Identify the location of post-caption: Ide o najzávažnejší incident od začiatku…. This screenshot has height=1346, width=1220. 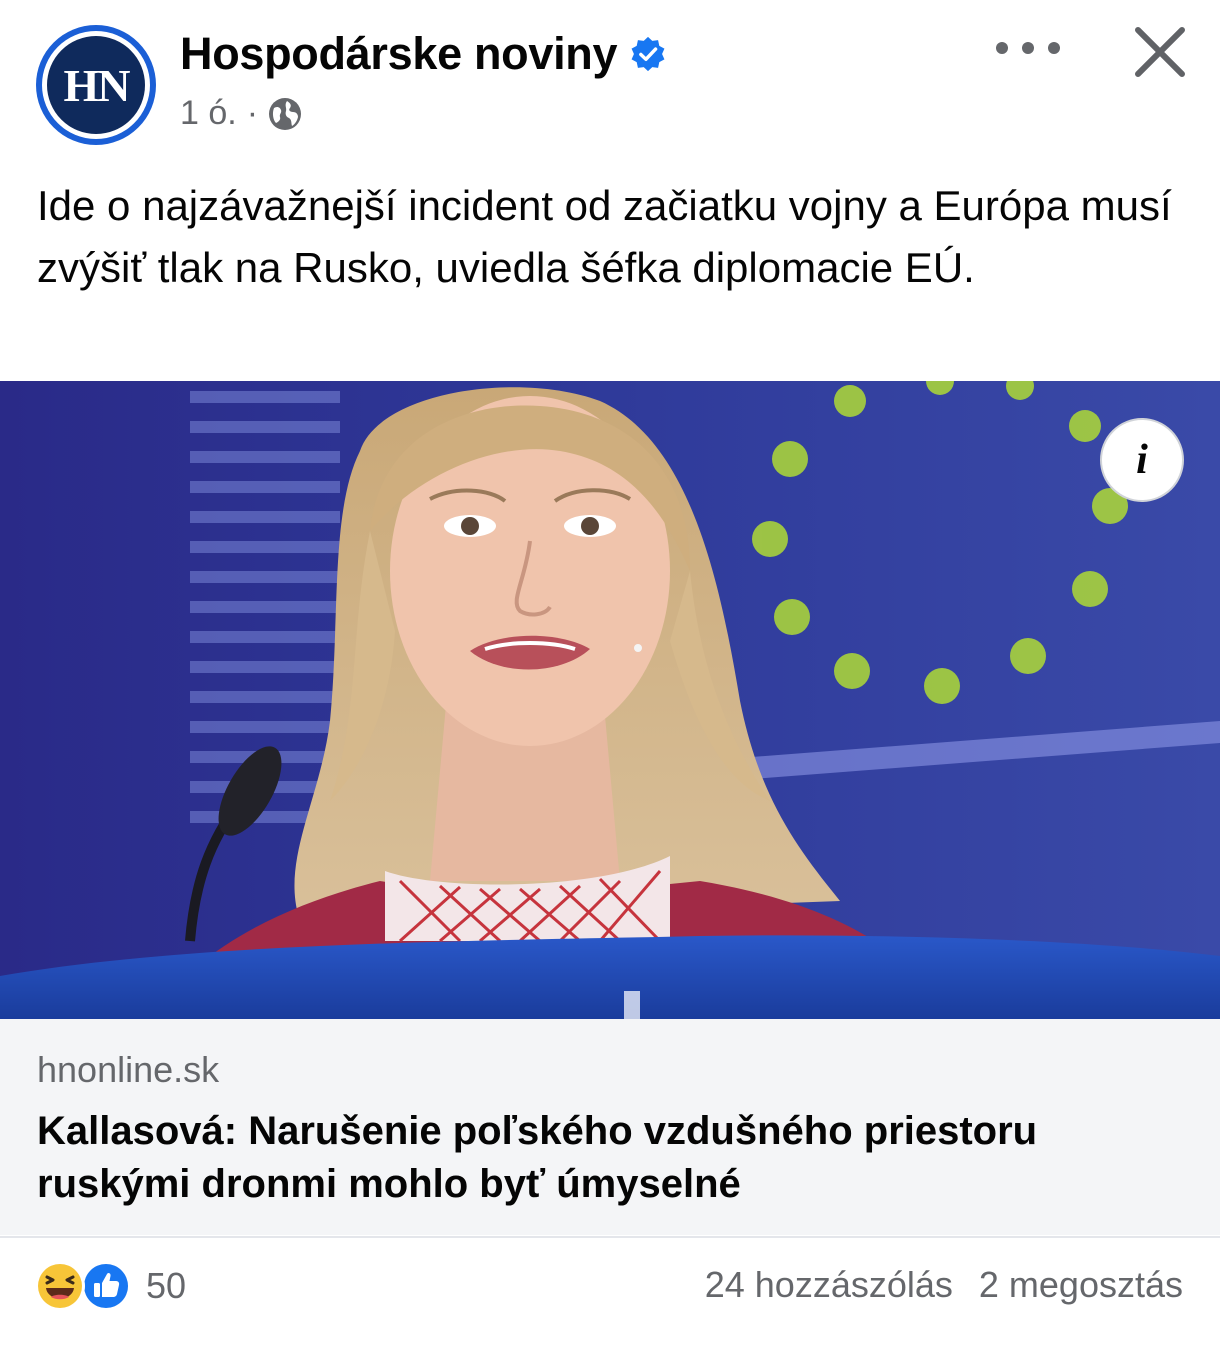
(604, 236).